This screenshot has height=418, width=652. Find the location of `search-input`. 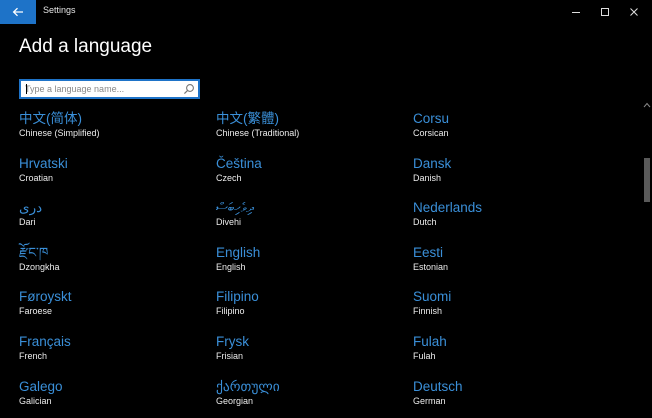

search-input is located at coordinates (105, 89).